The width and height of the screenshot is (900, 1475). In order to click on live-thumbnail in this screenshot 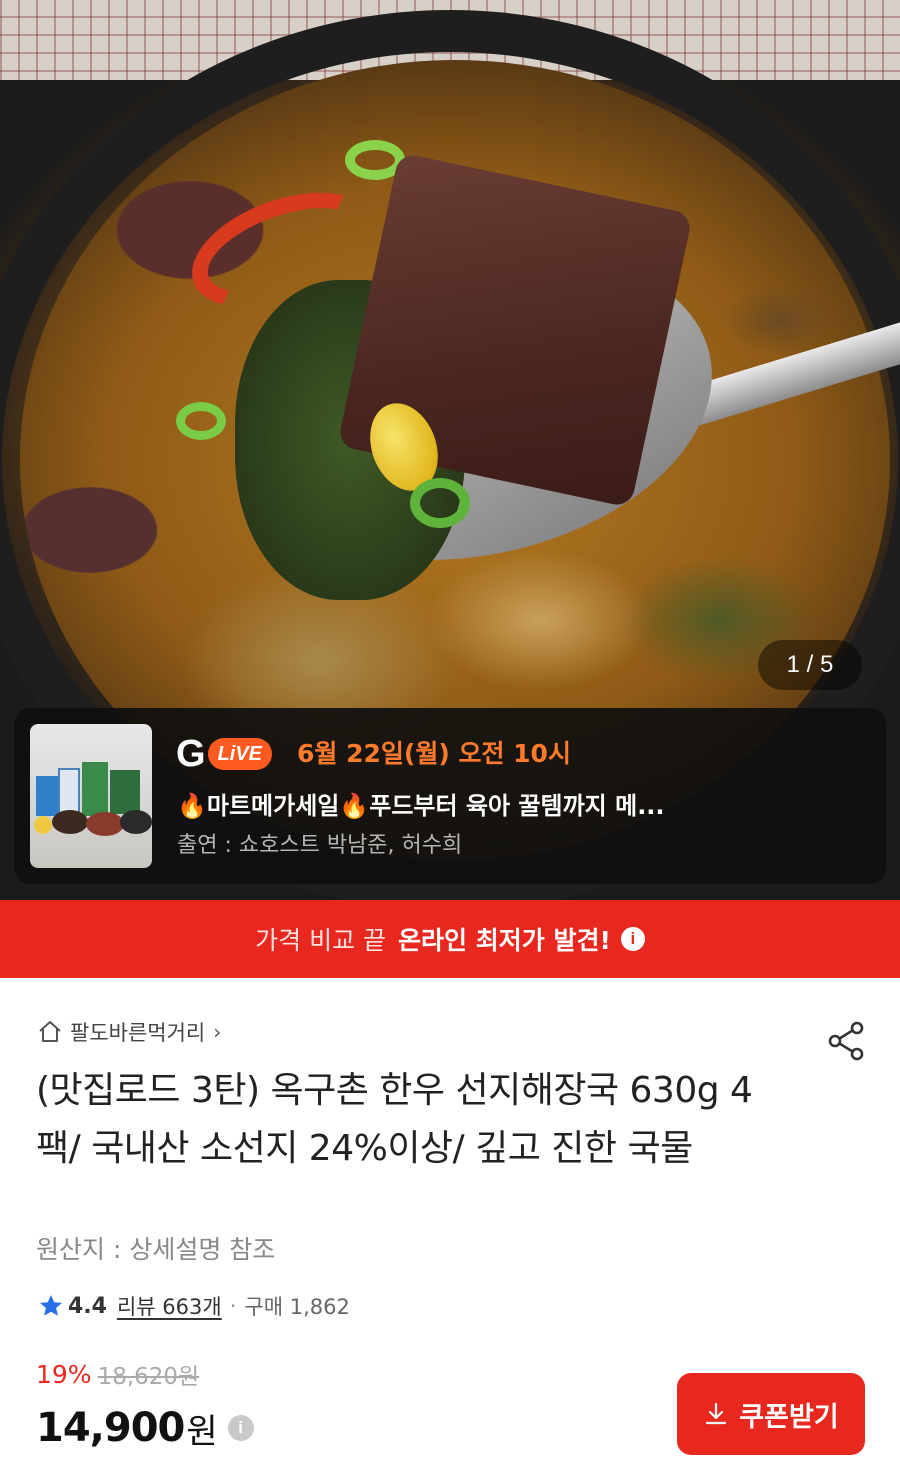, I will do `click(91, 796)`.